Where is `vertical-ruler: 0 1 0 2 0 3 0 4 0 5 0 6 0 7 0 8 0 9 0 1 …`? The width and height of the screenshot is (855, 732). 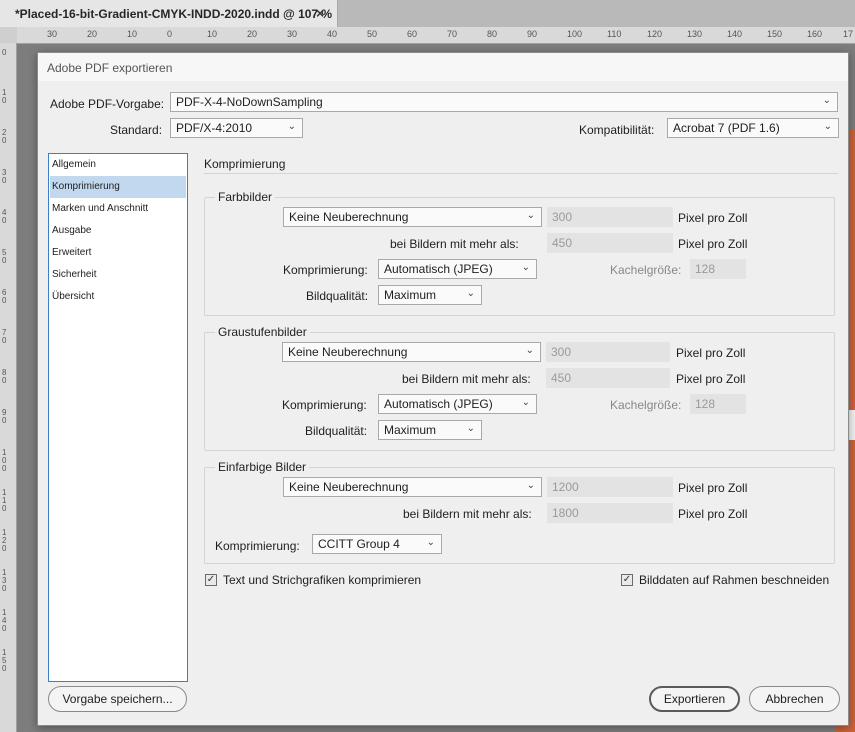 vertical-ruler: 0 1 0 2 0 3 0 4 0 5 0 6 0 7 0 8 0 9 0 1 … is located at coordinates (8, 387).